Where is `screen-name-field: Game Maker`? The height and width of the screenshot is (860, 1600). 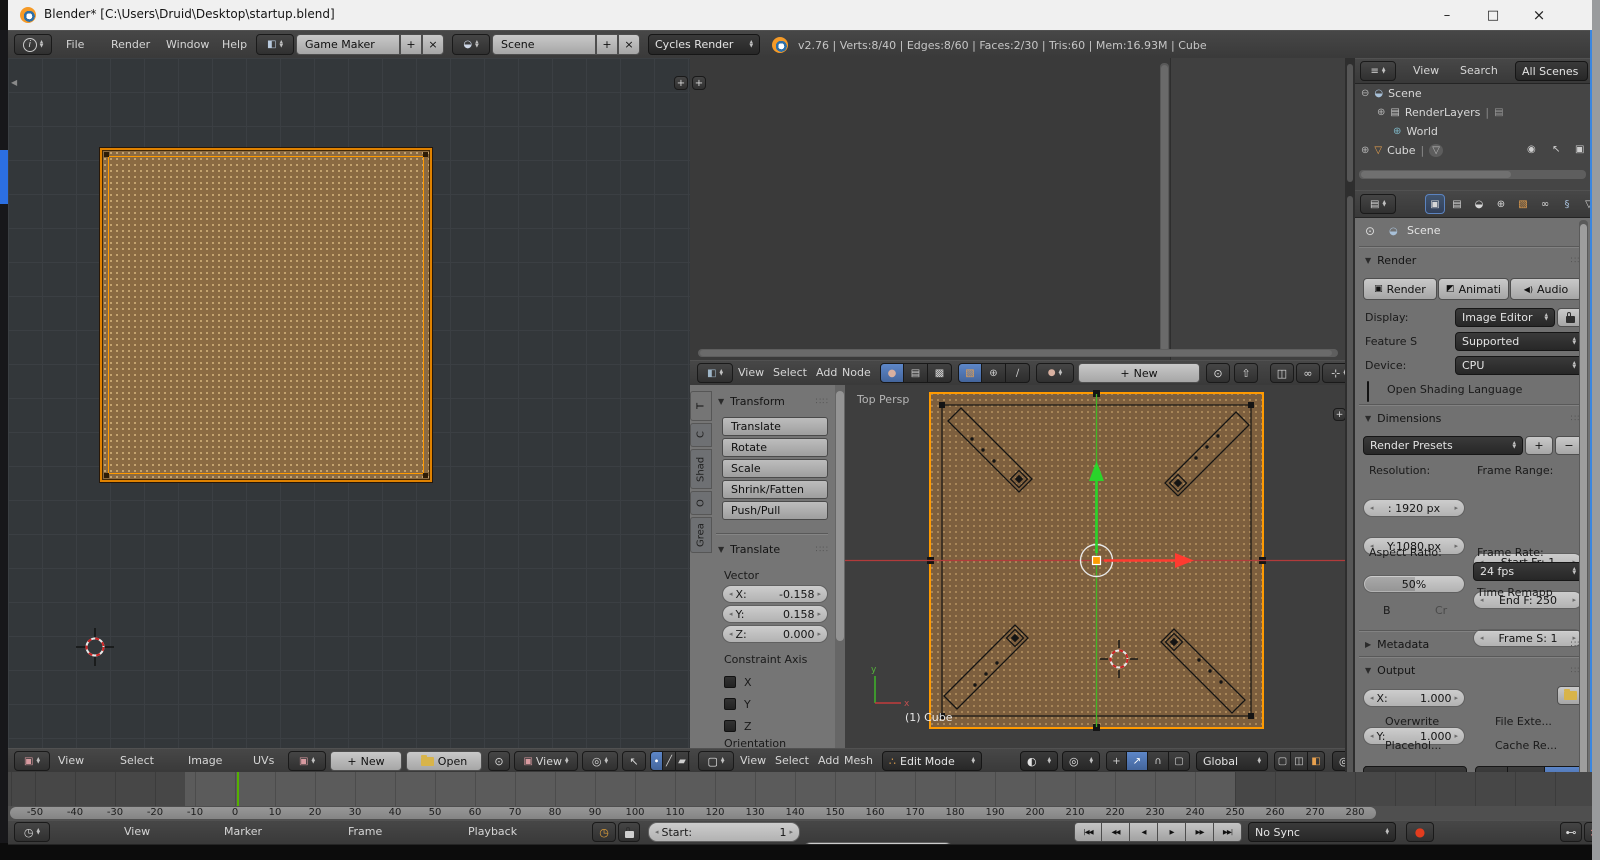
screen-name-field: Game Maker is located at coordinates (348, 44).